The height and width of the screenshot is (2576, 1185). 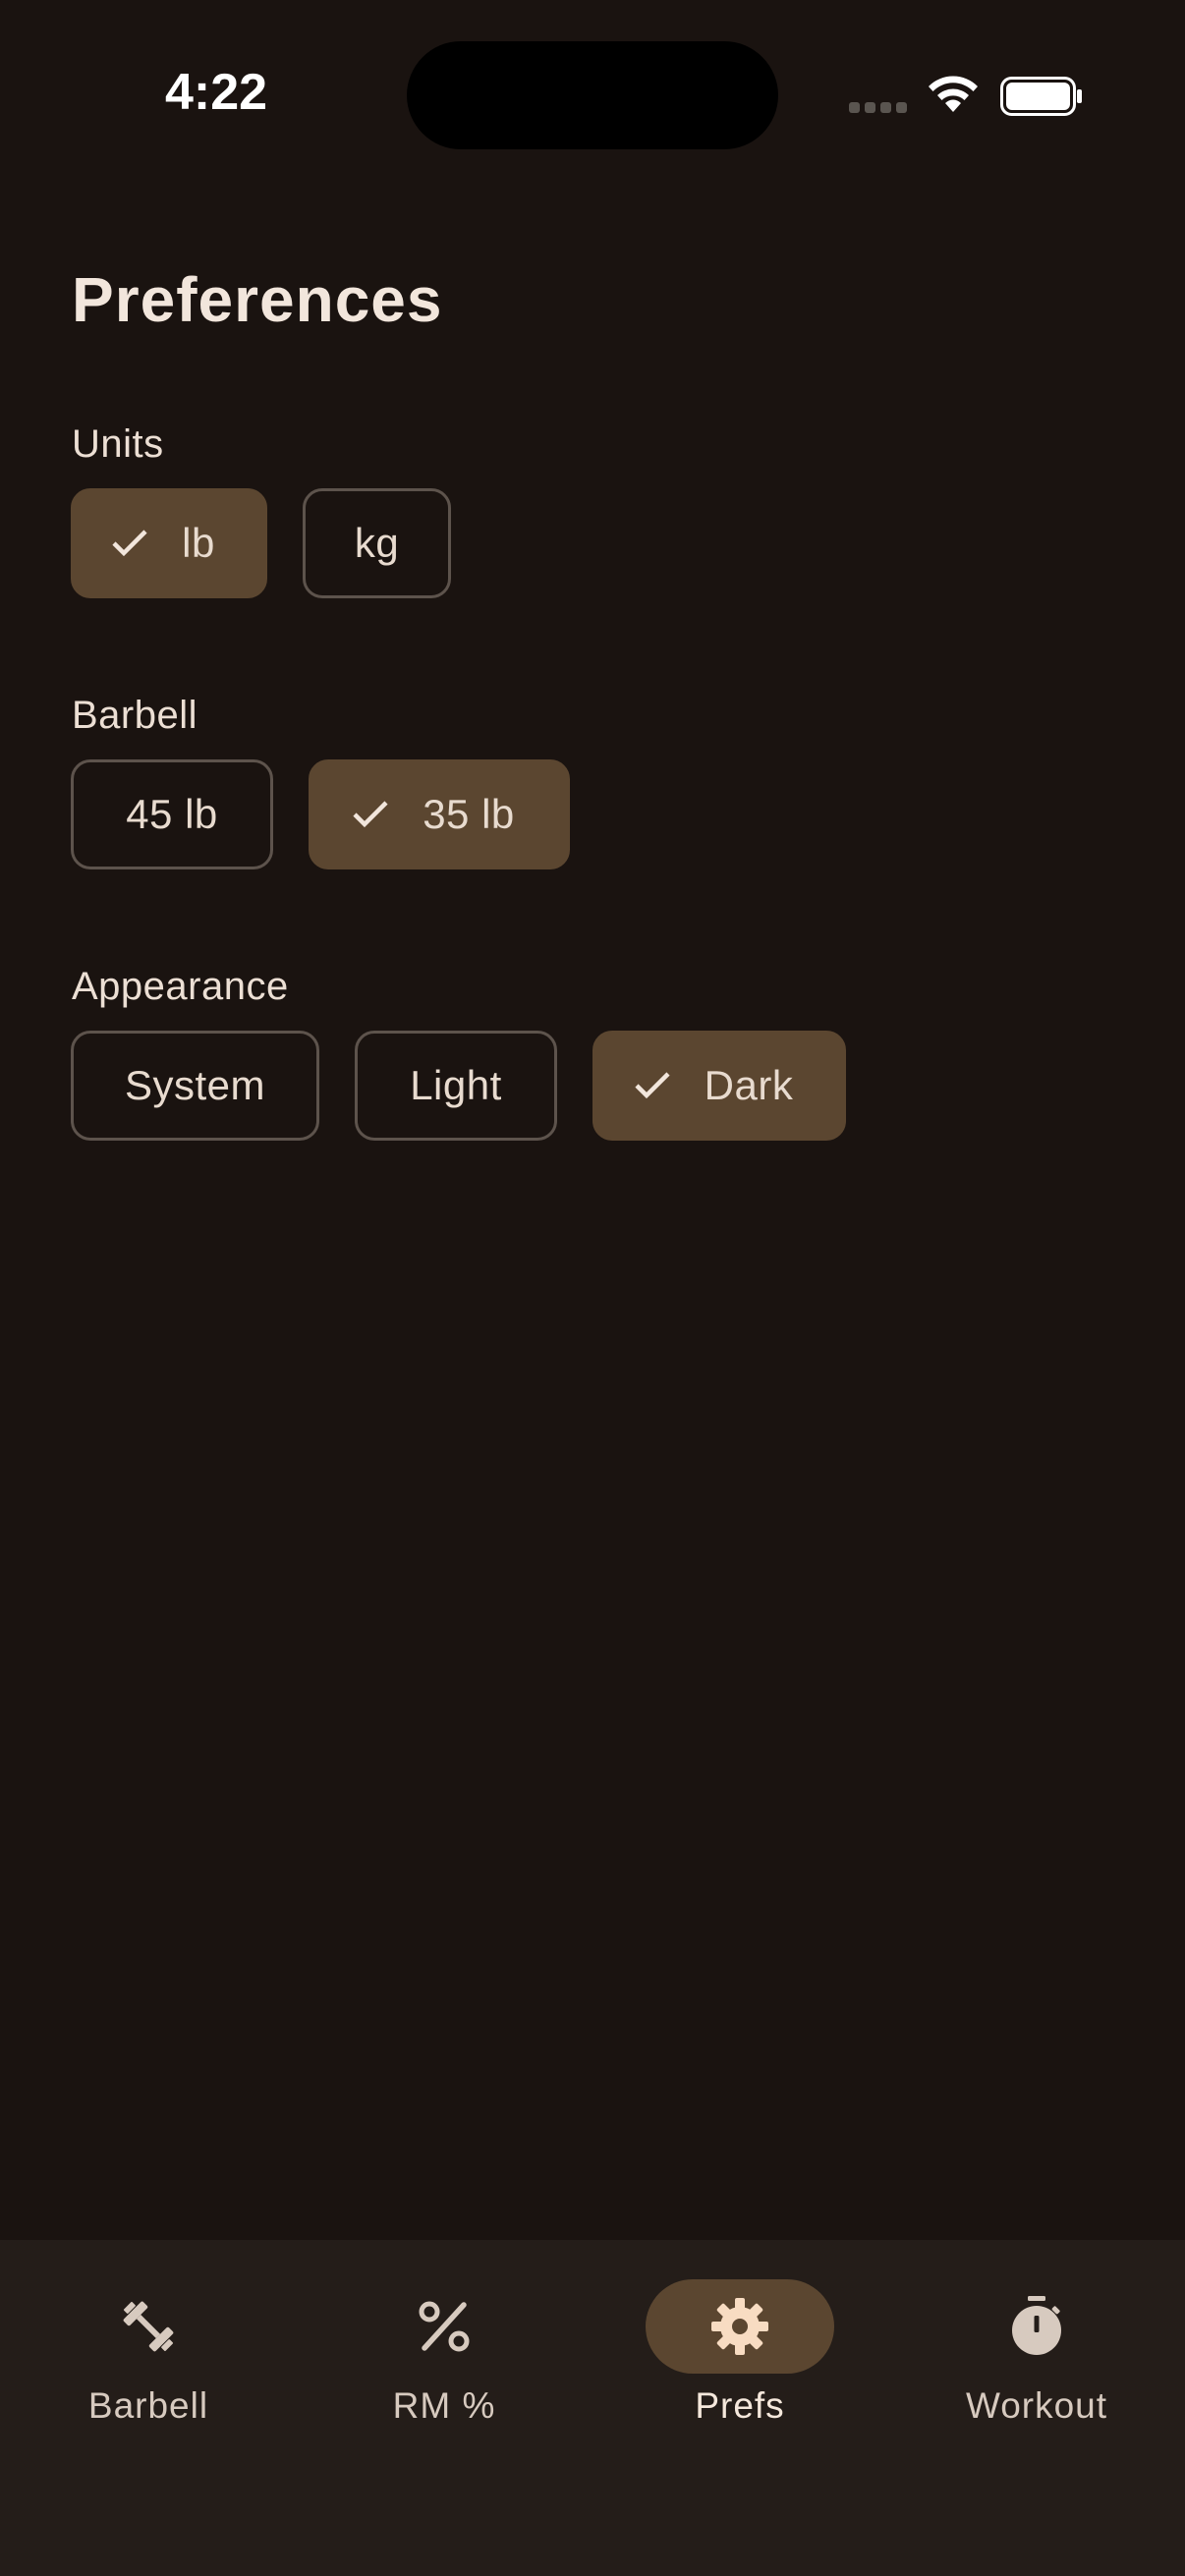 I want to click on barbell-option-label: 35 lb, so click(x=469, y=814).